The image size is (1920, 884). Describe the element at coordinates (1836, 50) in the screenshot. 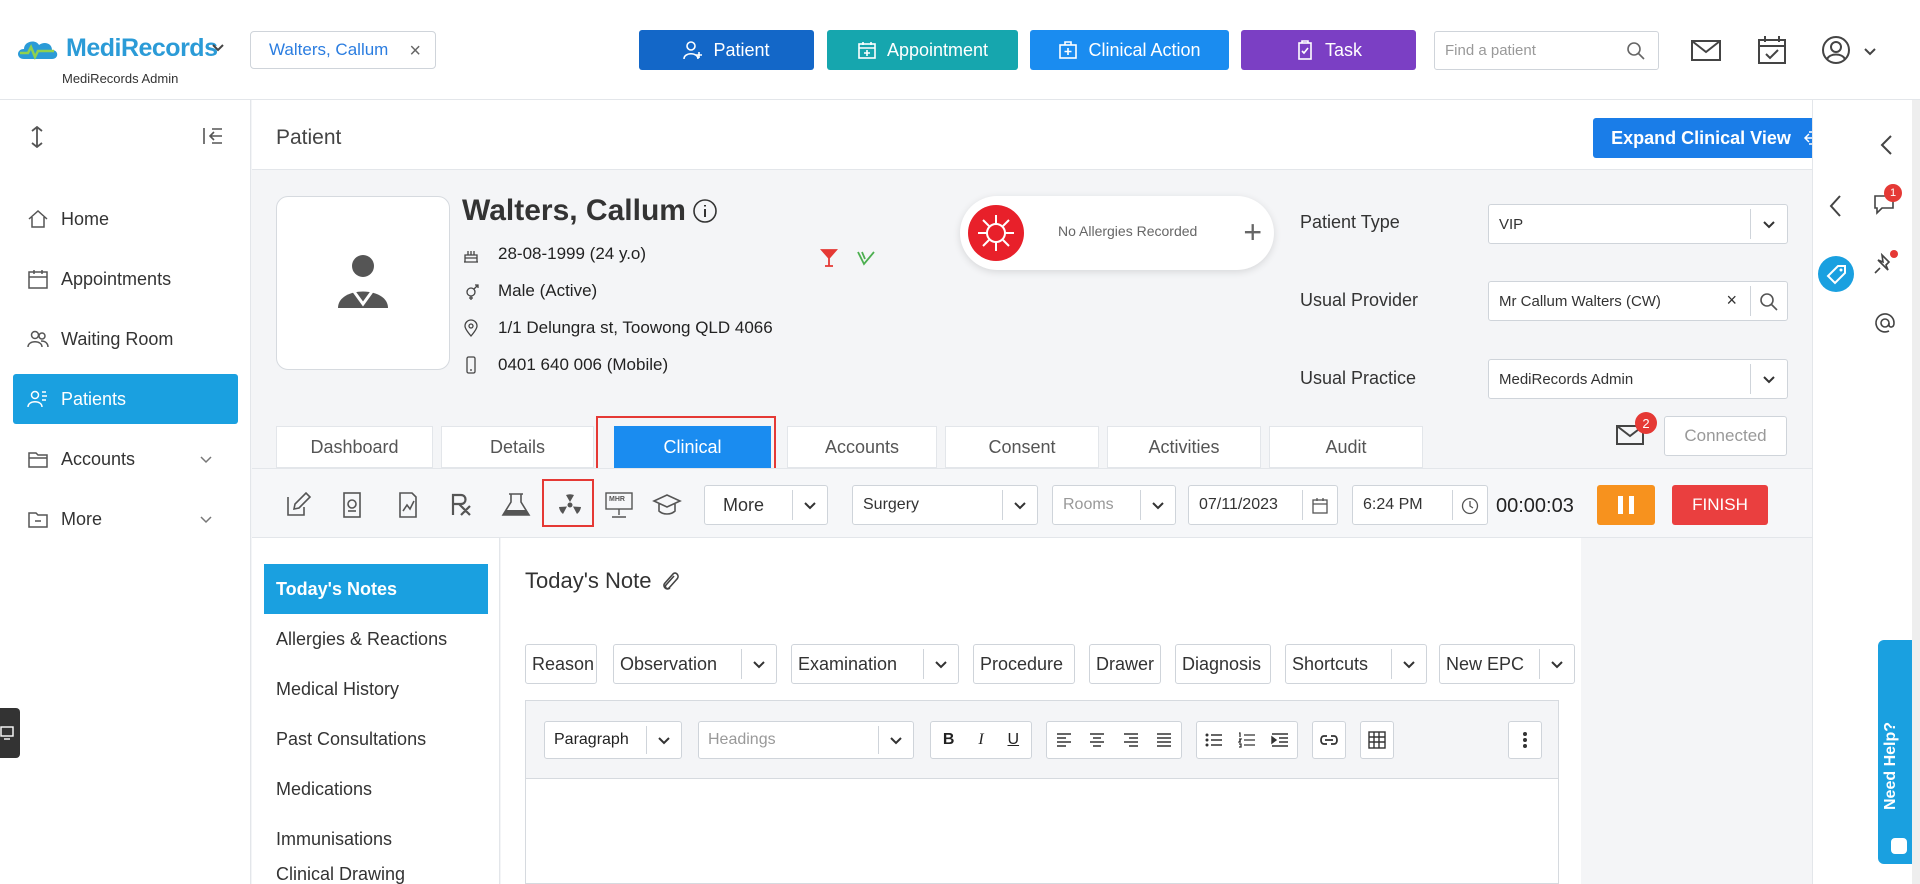

I see `user-account-icon` at that location.